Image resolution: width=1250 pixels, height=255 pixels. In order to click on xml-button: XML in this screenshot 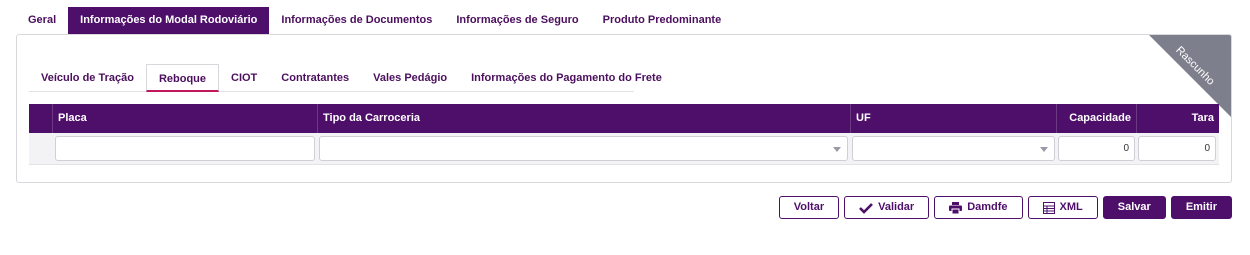, I will do `click(1062, 207)`.